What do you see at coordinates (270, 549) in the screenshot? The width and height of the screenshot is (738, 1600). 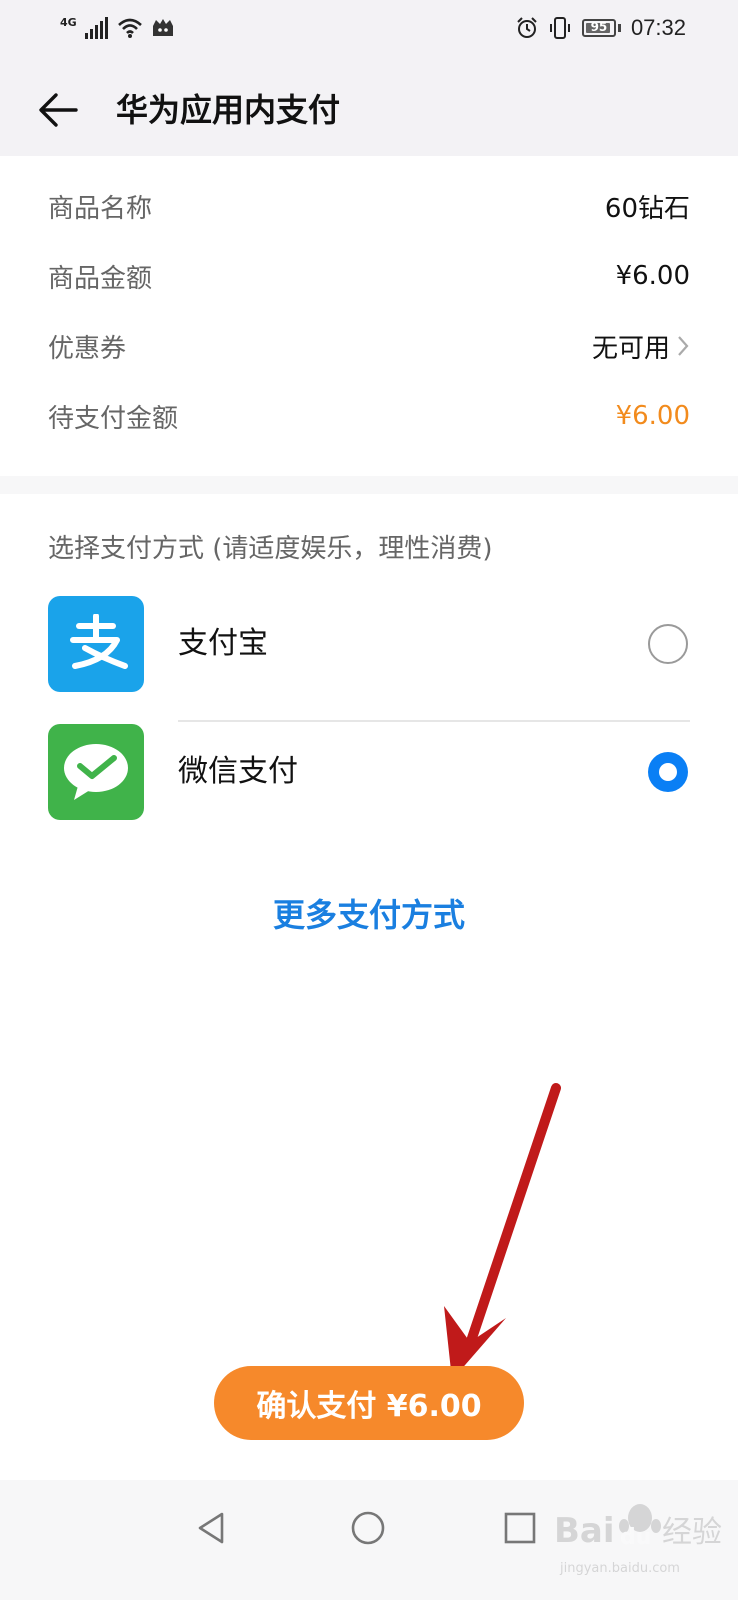 I see `payment-section-title: 选择支付方式 (请适度娱乐，理性消费)` at bounding box center [270, 549].